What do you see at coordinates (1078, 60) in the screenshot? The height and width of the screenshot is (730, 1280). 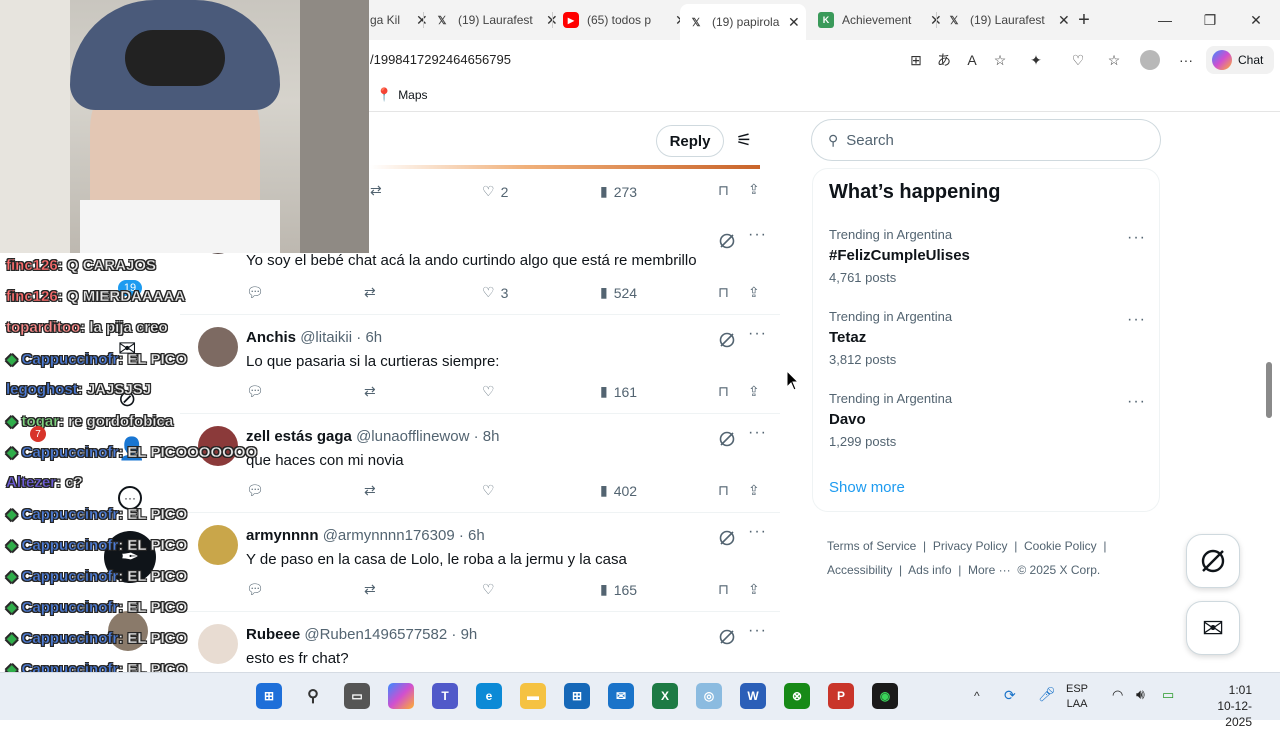 I see `performance-icon: ♡` at bounding box center [1078, 60].